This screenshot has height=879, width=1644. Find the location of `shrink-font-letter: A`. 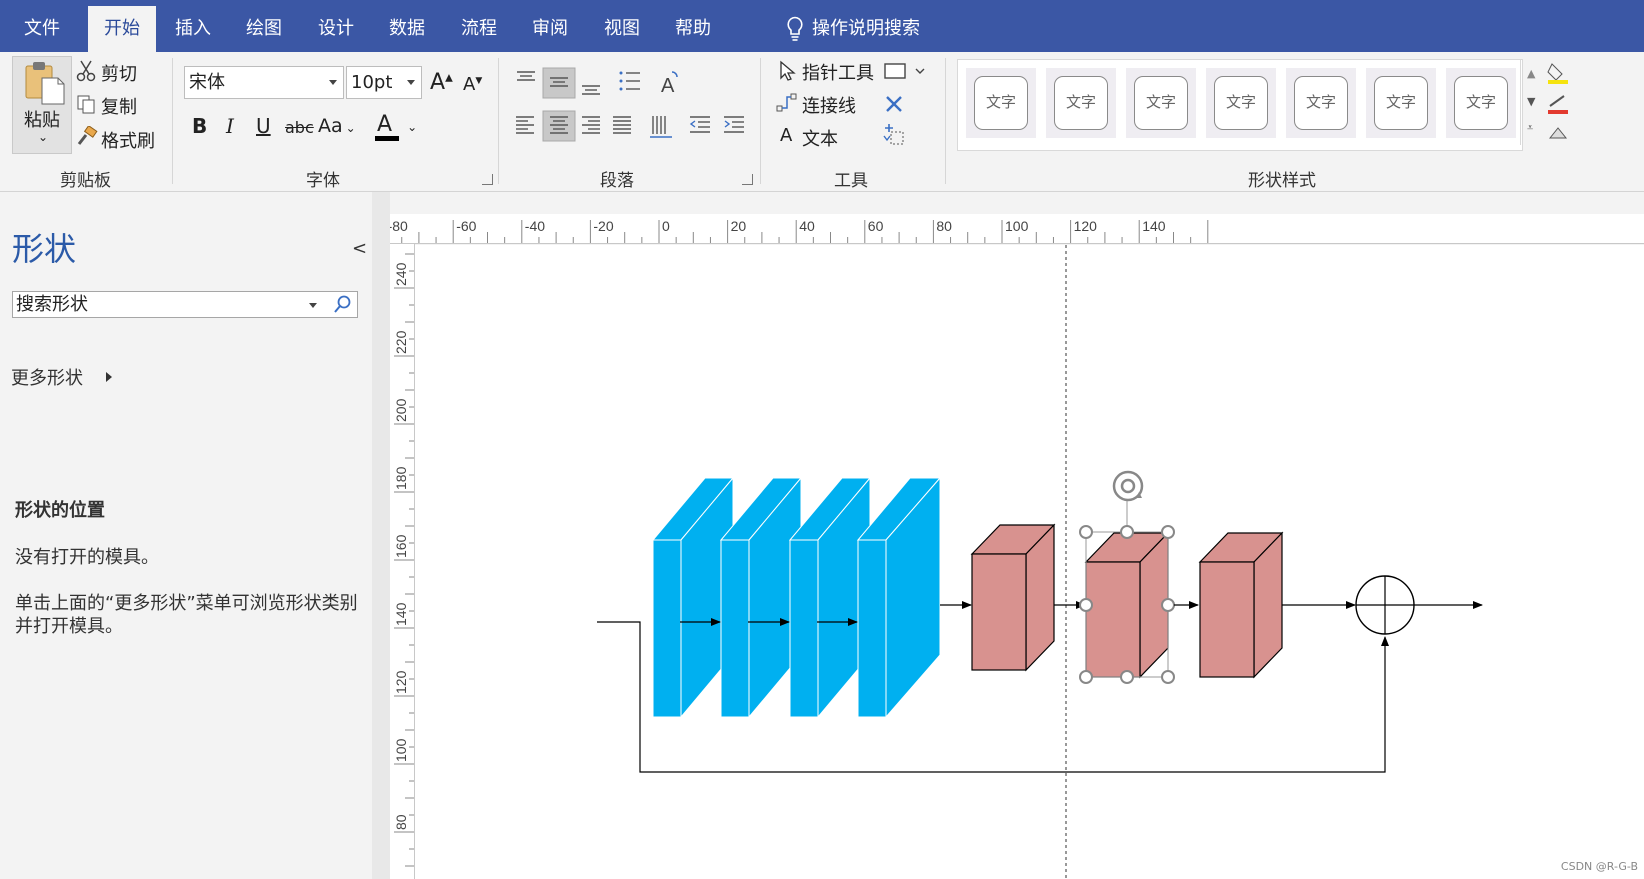

shrink-font-letter: A is located at coordinates (469, 84).